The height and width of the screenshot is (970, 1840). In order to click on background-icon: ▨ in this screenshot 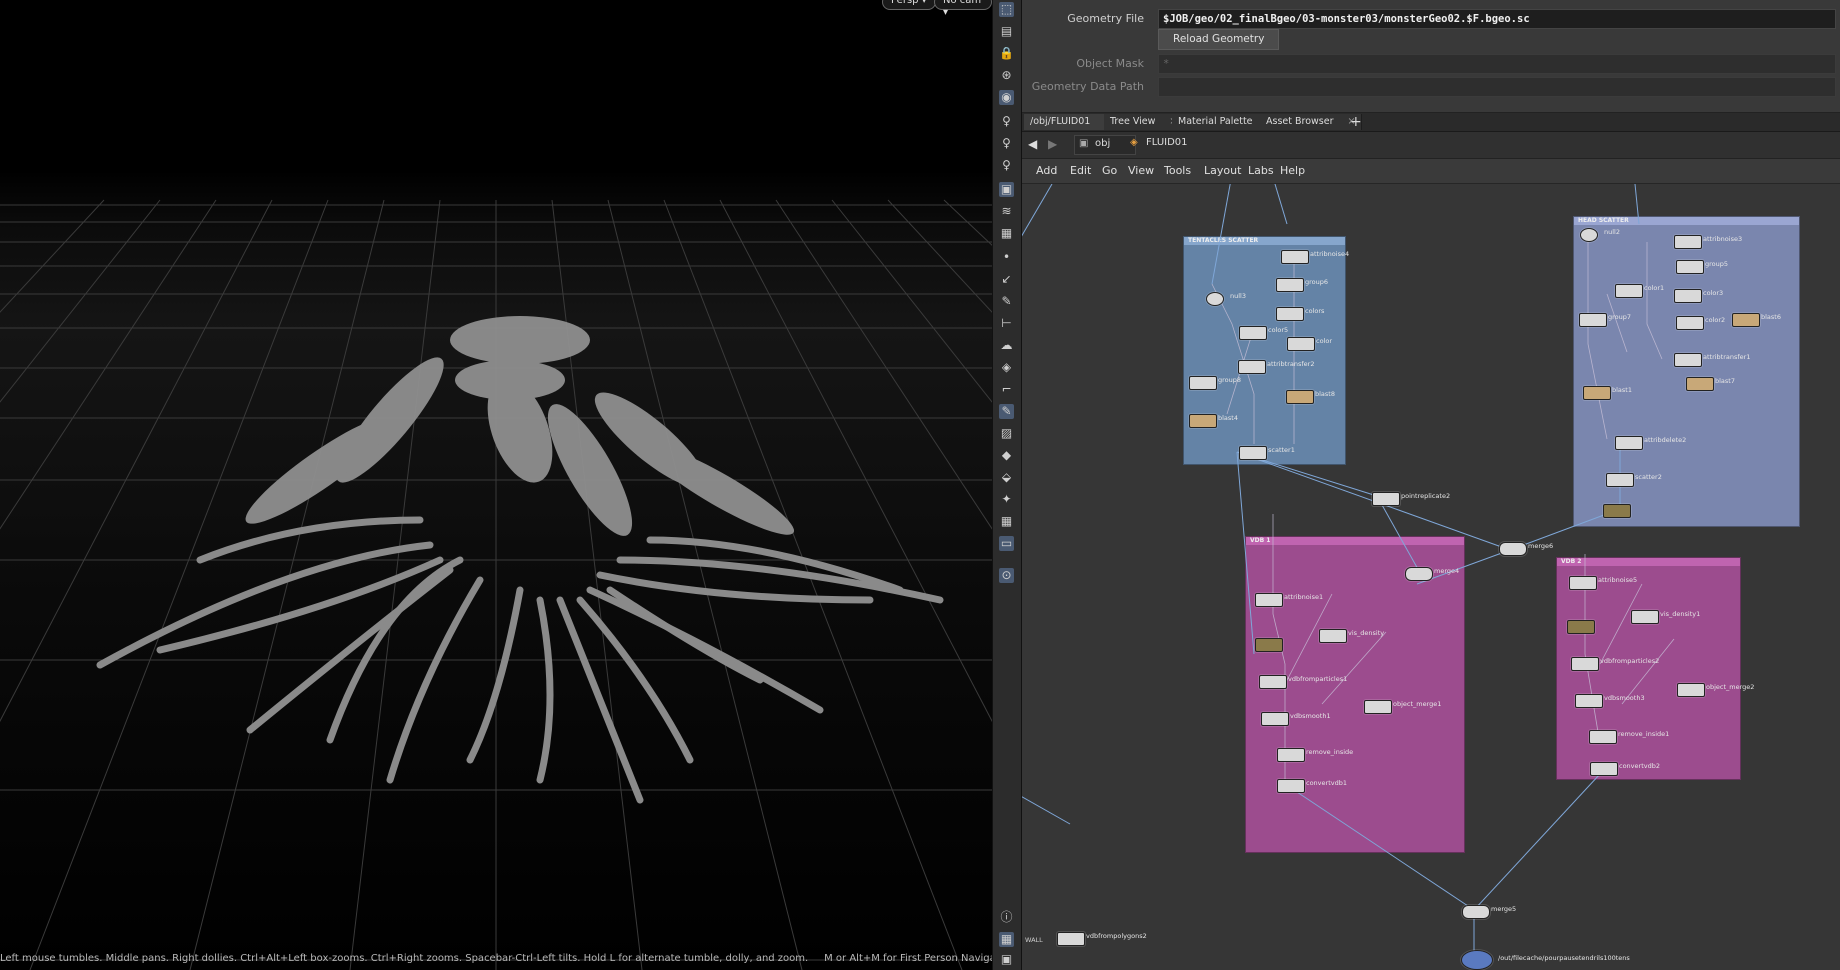, I will do `click(1006, 433)`.